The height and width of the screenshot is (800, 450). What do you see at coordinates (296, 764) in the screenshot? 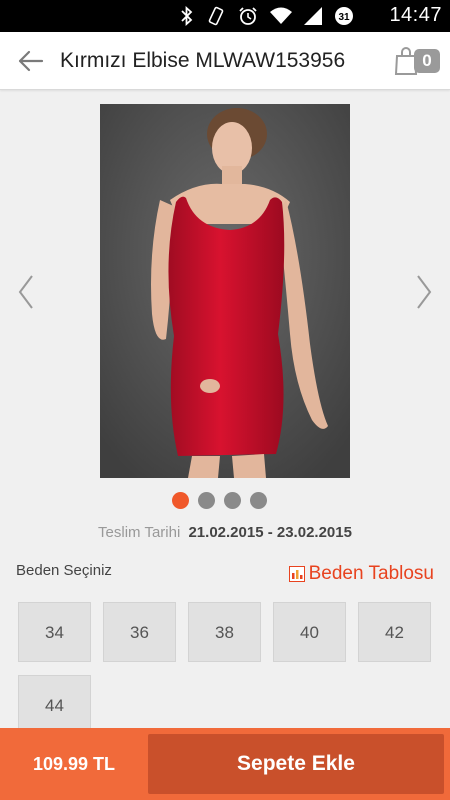
I see `add-to-cart-button: Sepete Ekle` at bounding box center [296, 764].